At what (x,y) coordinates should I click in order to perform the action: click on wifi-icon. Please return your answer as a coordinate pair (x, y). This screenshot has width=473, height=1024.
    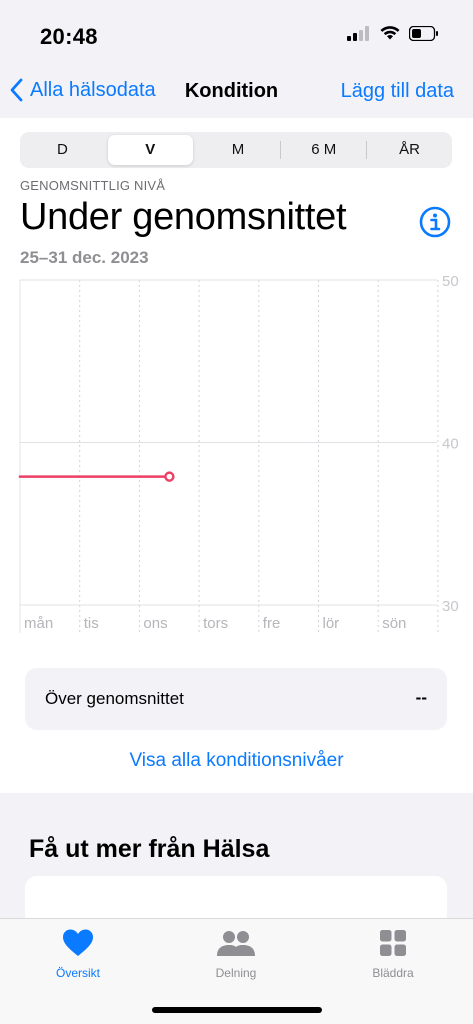
    Looking at the image, I should click on (390, 33).